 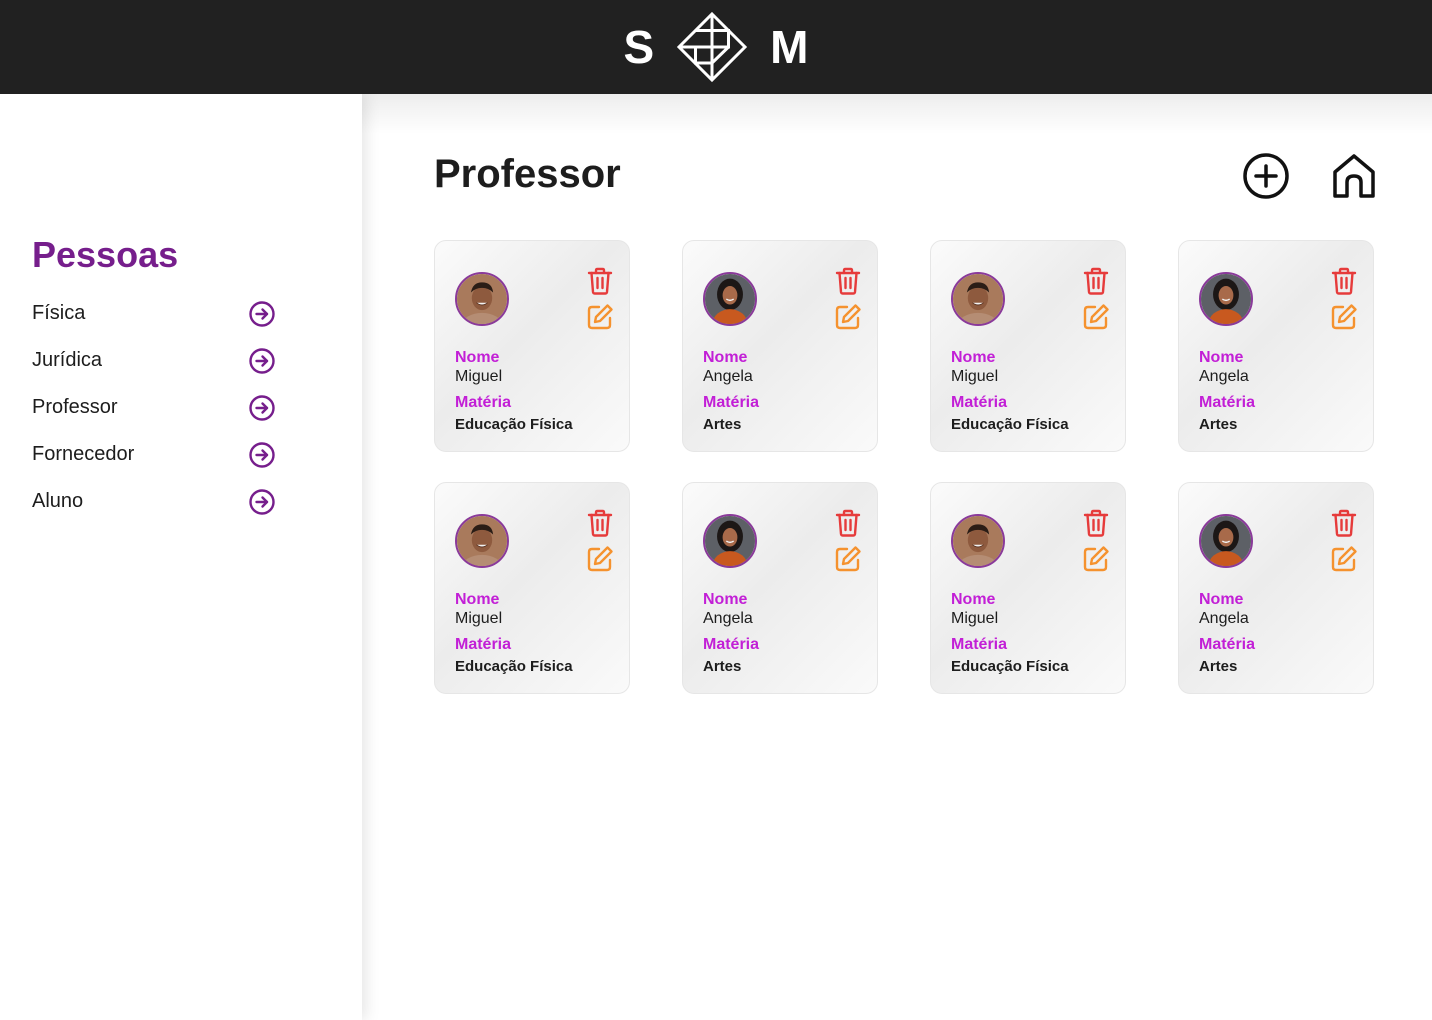 What do you see at coordinates (58, 501) in the screenshot?
I see `sidebar-item-label: Aluno` at bounding box center [58, 501].